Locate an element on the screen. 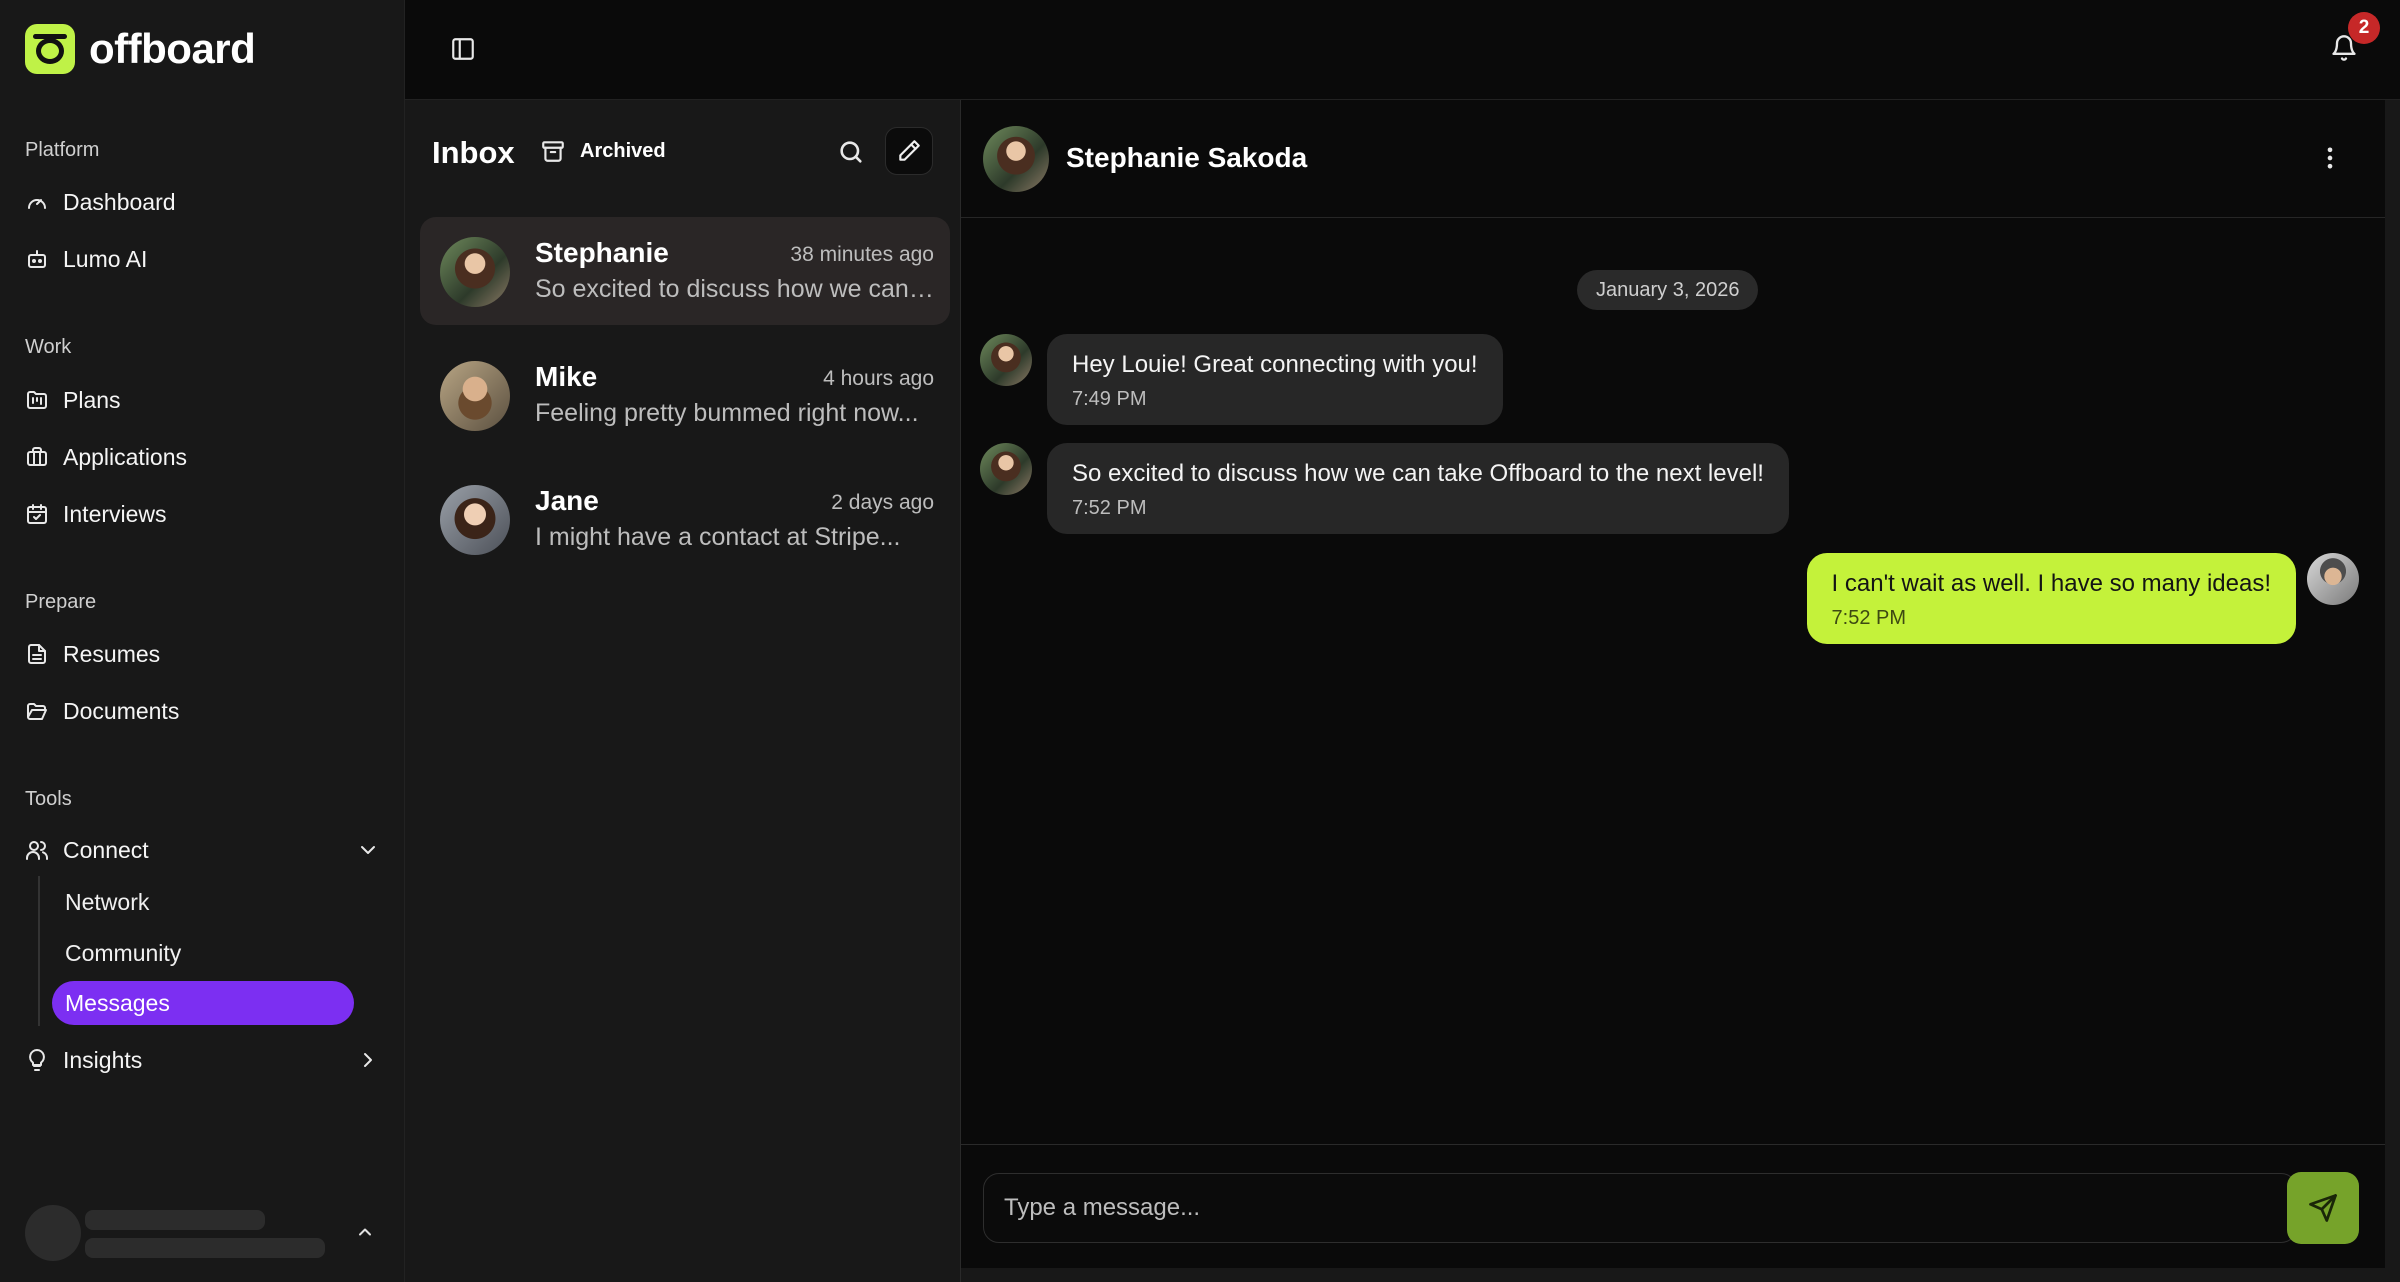 The width and height of the screenshot is (2400, 1282). conversation-time: 4 hours ago is located at coordinates (878, 378).